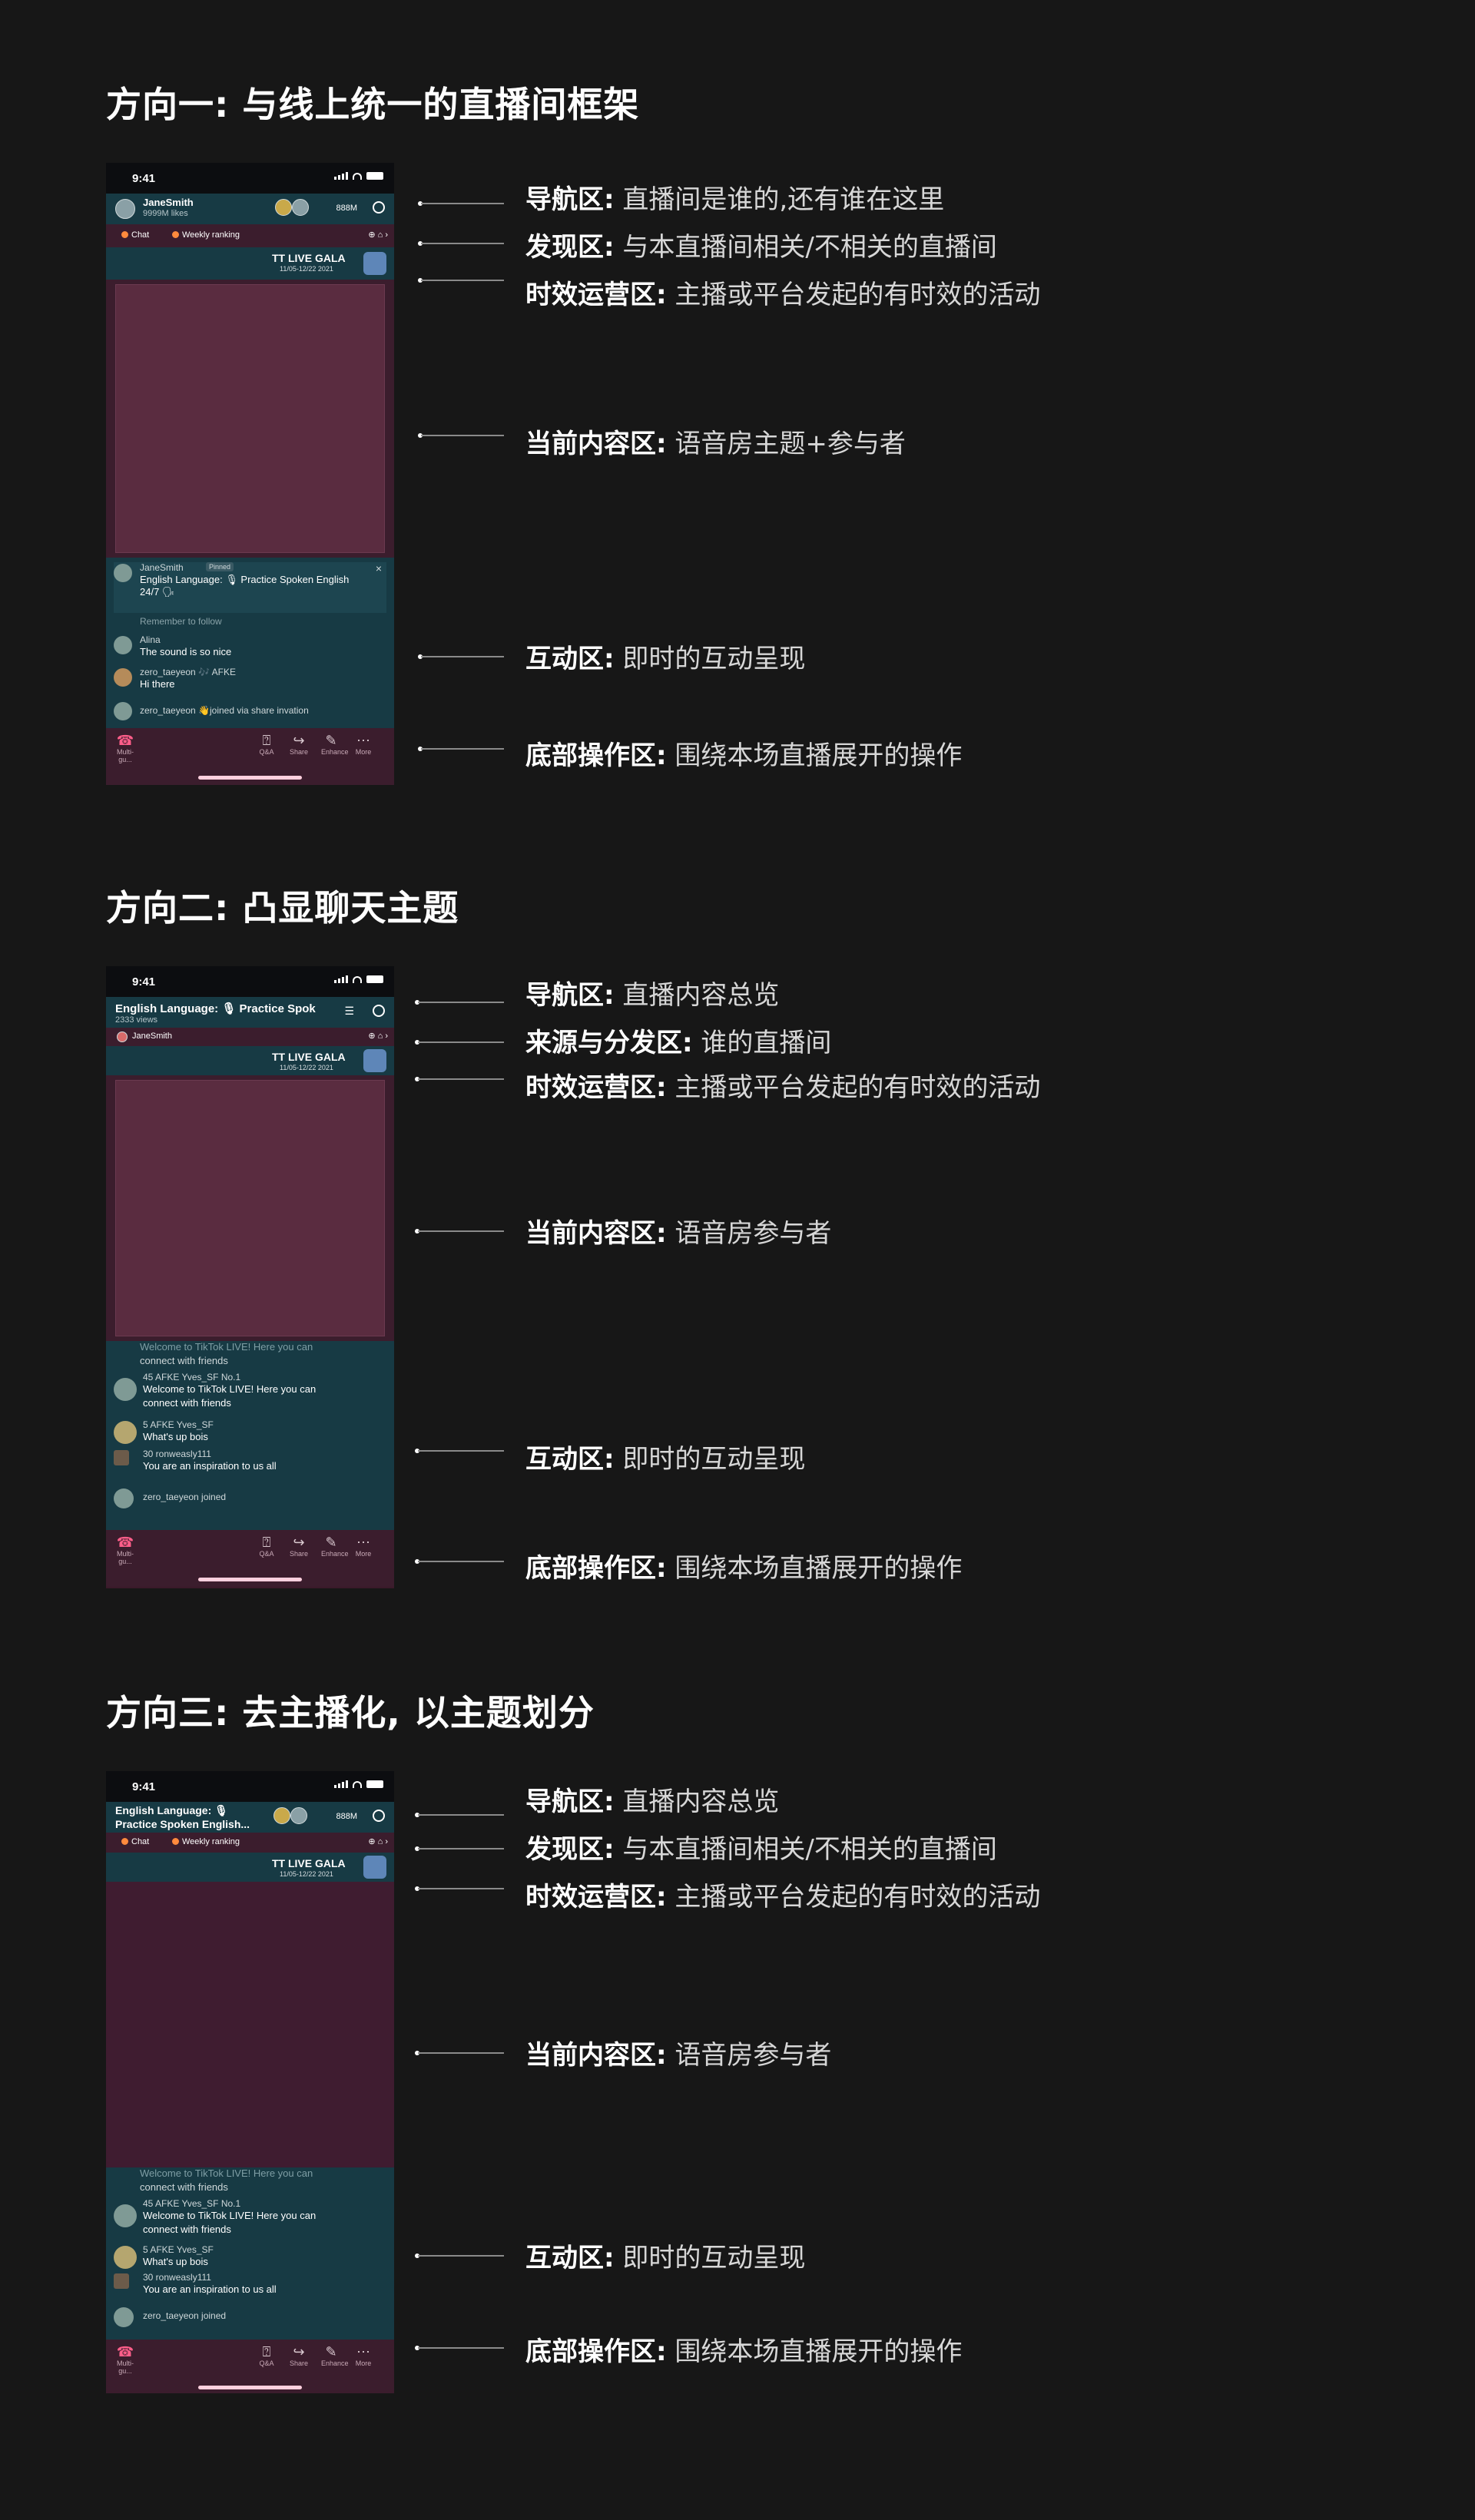 This screenshot has height=2520, width=1475. What do you see at coordinates (124, 235) in the screenshot?
I see `chat-icon` at bounding box center [124, 235].